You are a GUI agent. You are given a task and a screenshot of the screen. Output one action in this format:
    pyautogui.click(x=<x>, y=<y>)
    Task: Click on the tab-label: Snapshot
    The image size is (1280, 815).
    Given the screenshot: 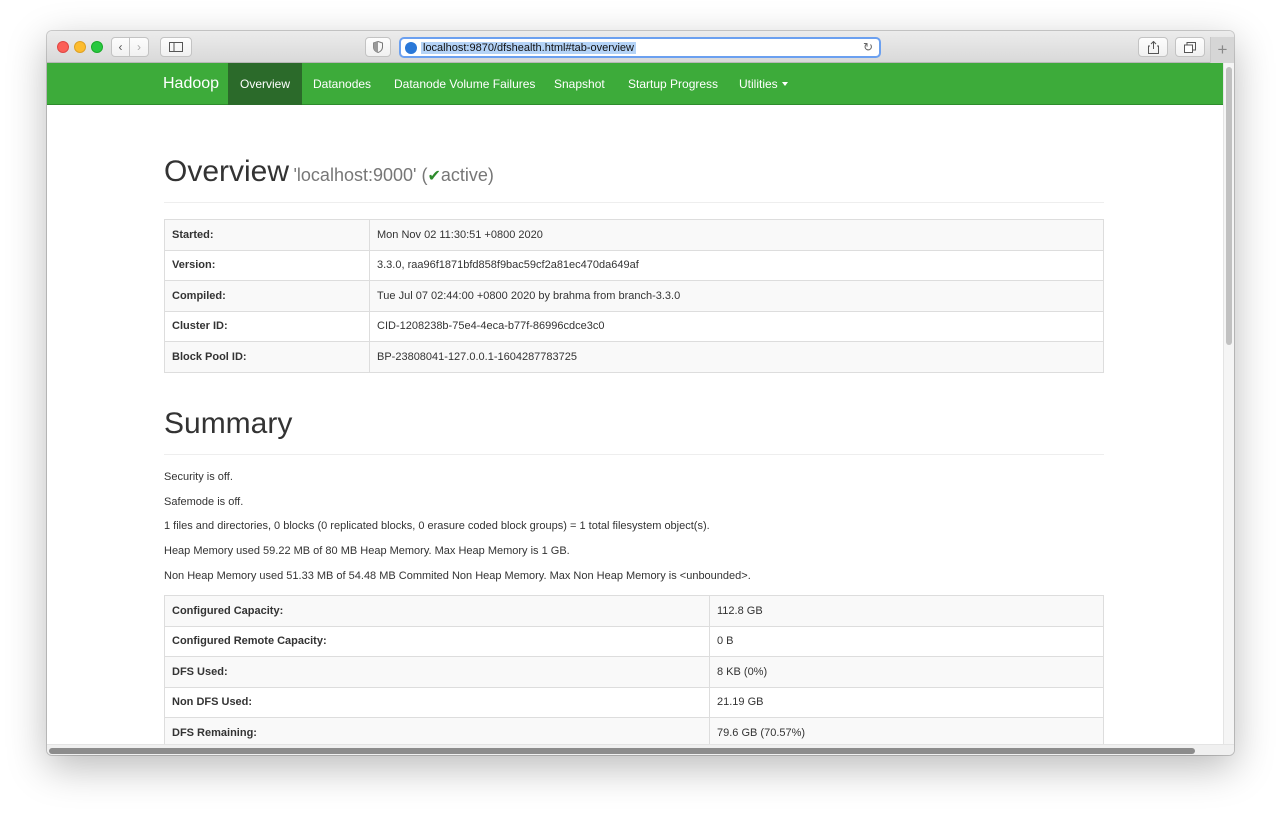 What is the action you would take?
    pyautogui.click(x=579, y=84)
    